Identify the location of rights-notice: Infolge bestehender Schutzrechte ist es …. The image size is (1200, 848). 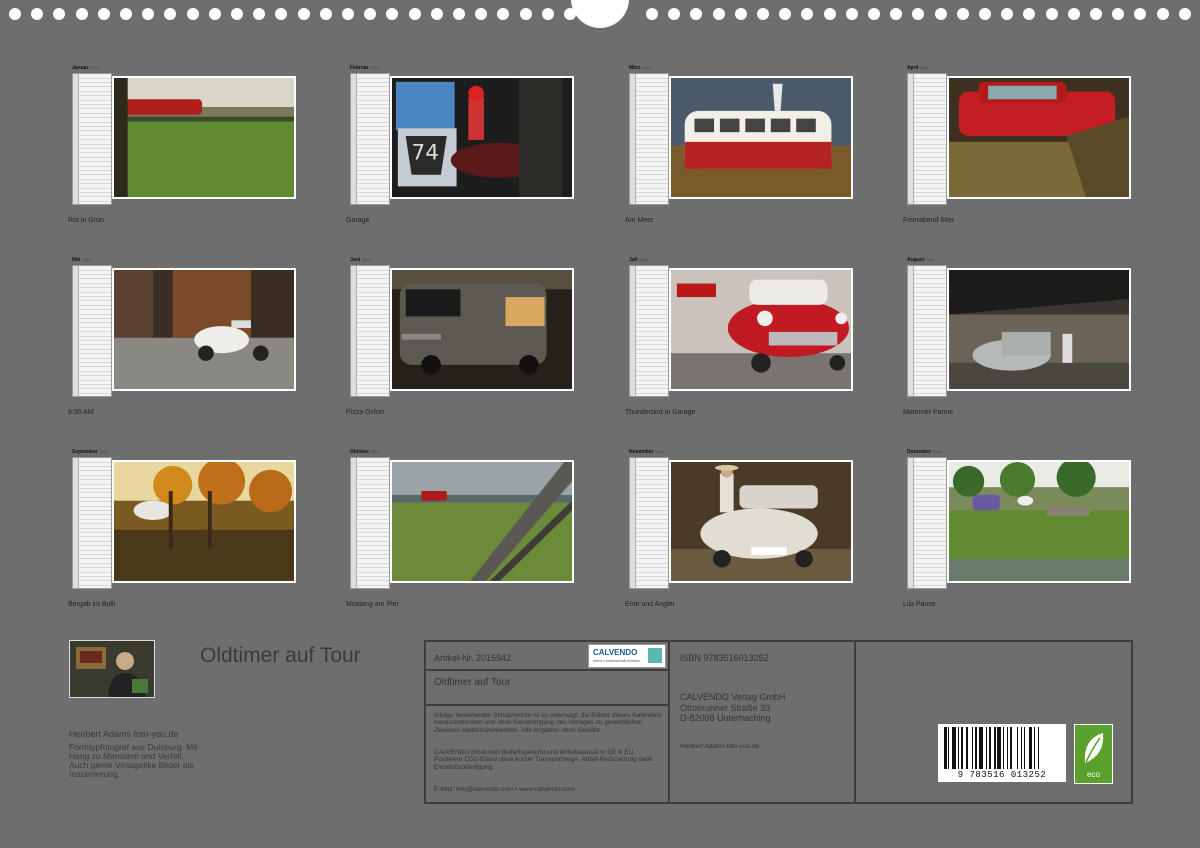
(548, 723).